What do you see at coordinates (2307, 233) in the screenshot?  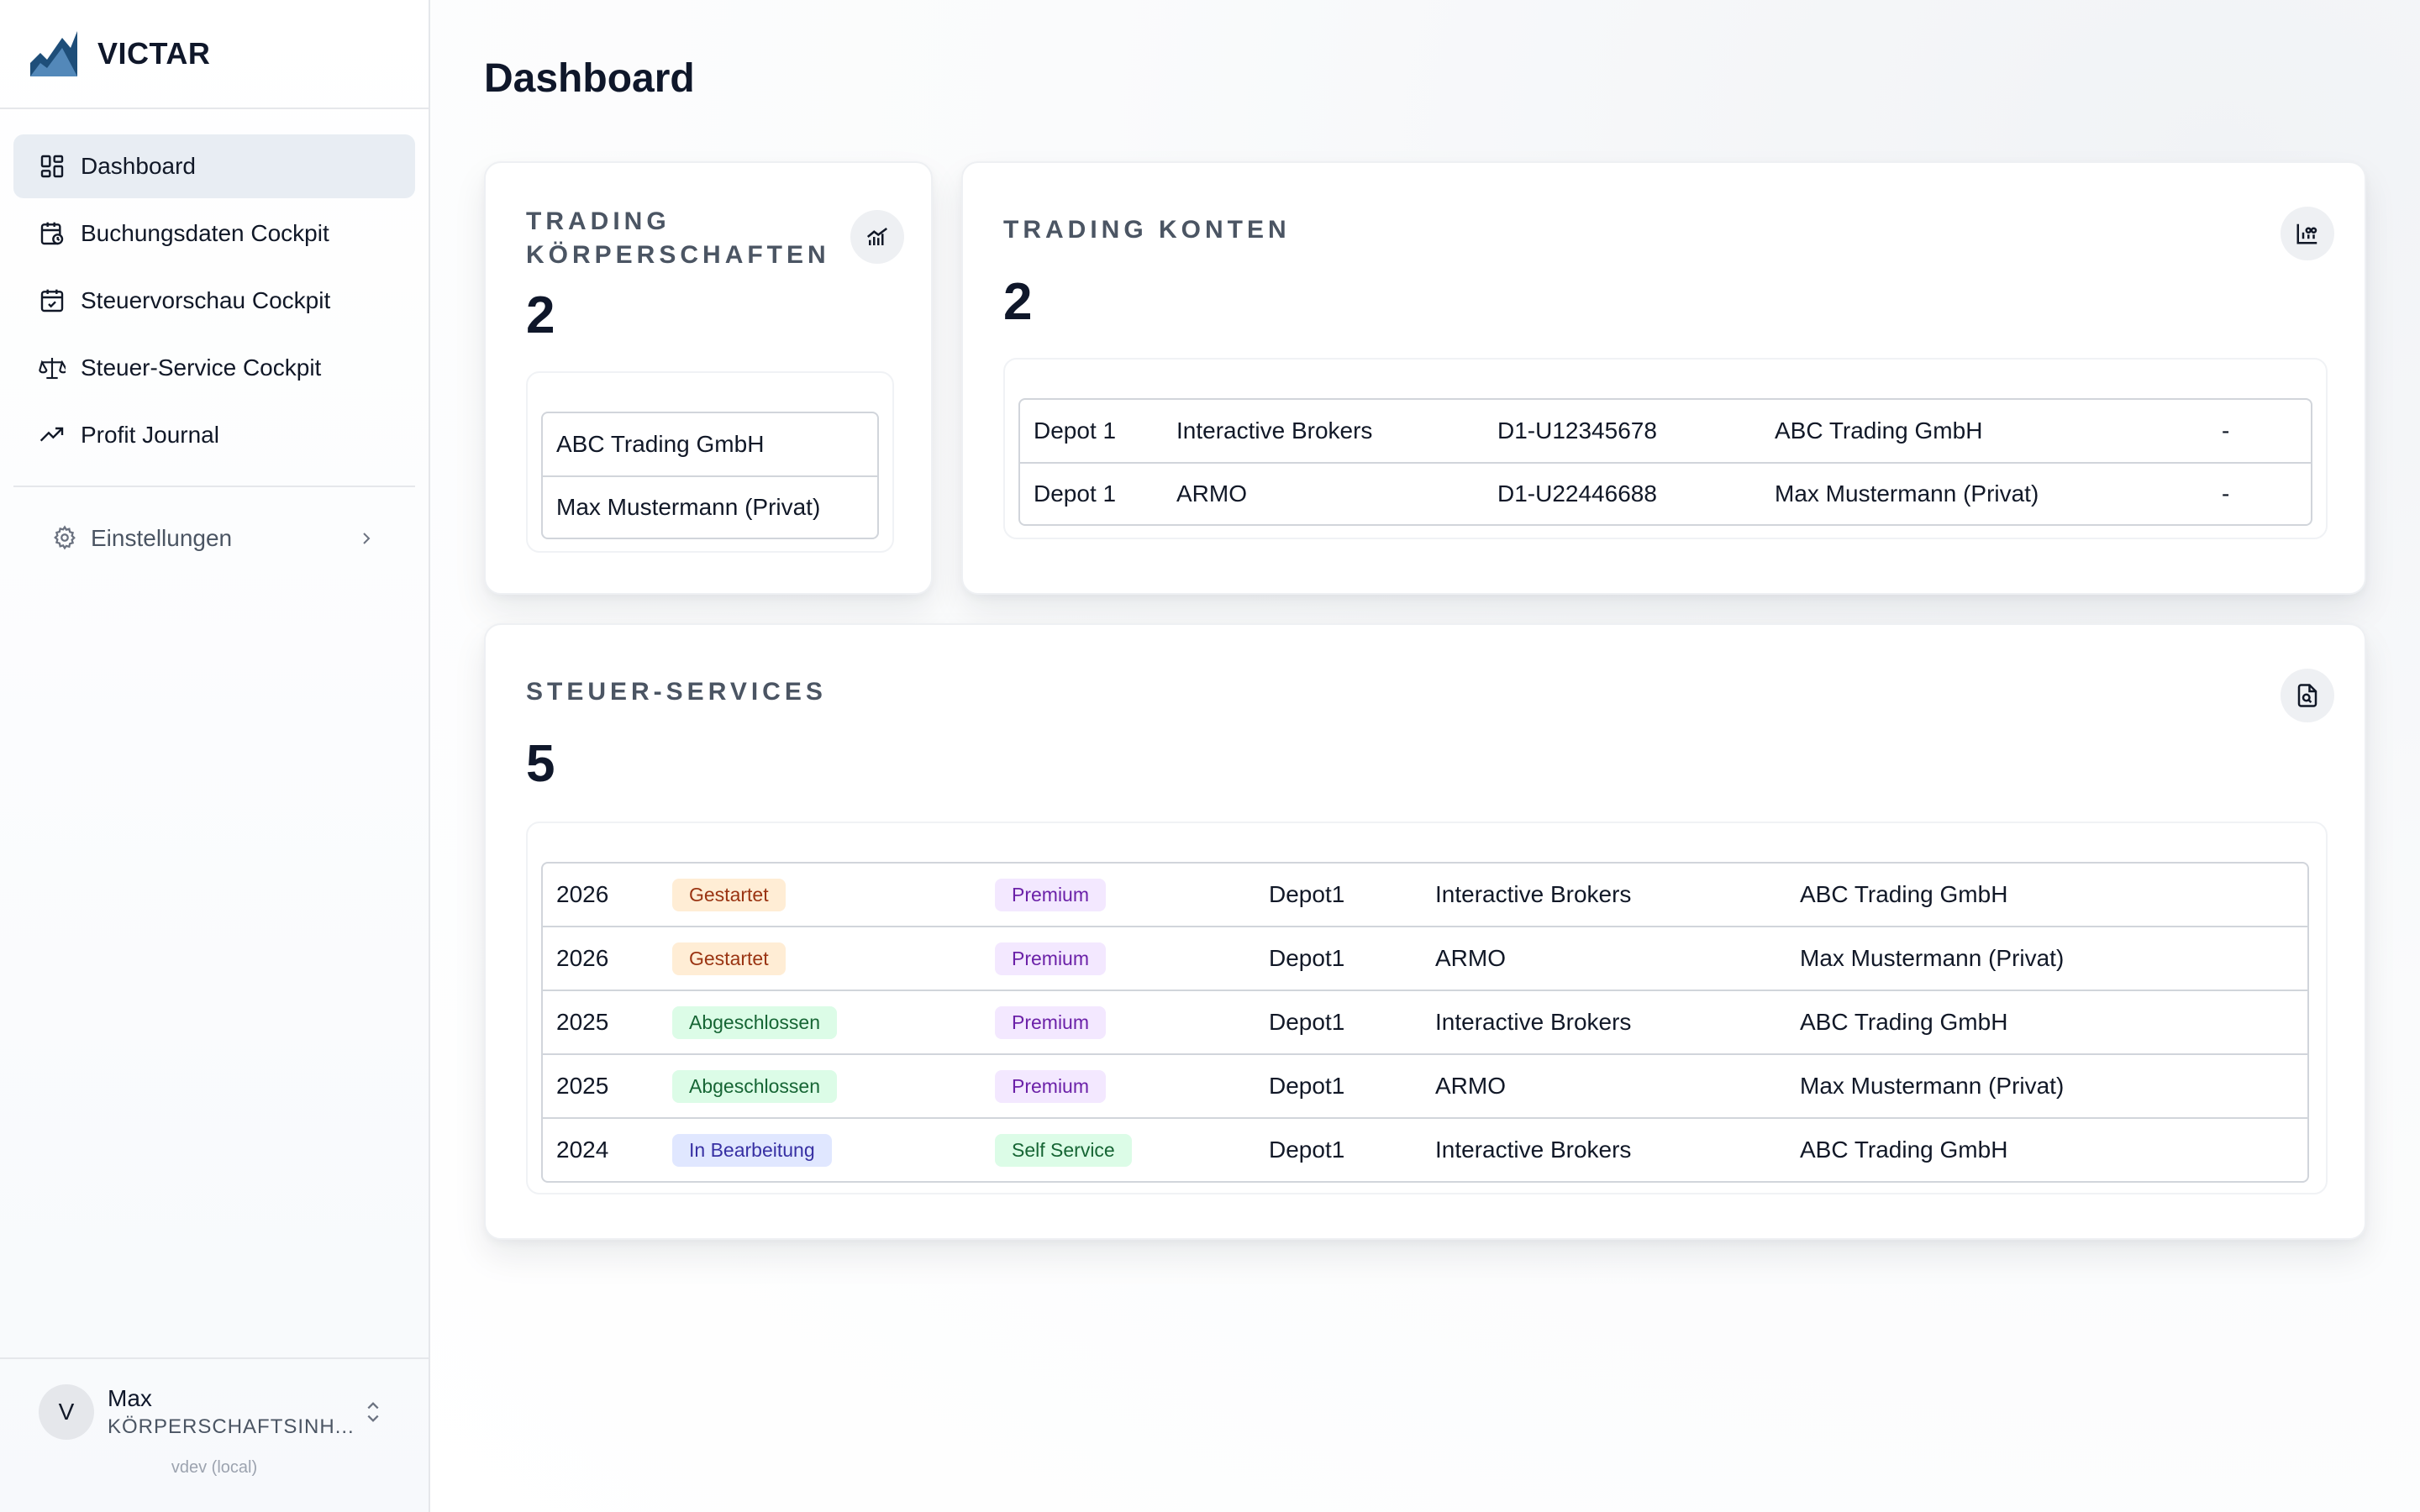 I see `chart-bar-icon` at bounding box center [2307, 233].